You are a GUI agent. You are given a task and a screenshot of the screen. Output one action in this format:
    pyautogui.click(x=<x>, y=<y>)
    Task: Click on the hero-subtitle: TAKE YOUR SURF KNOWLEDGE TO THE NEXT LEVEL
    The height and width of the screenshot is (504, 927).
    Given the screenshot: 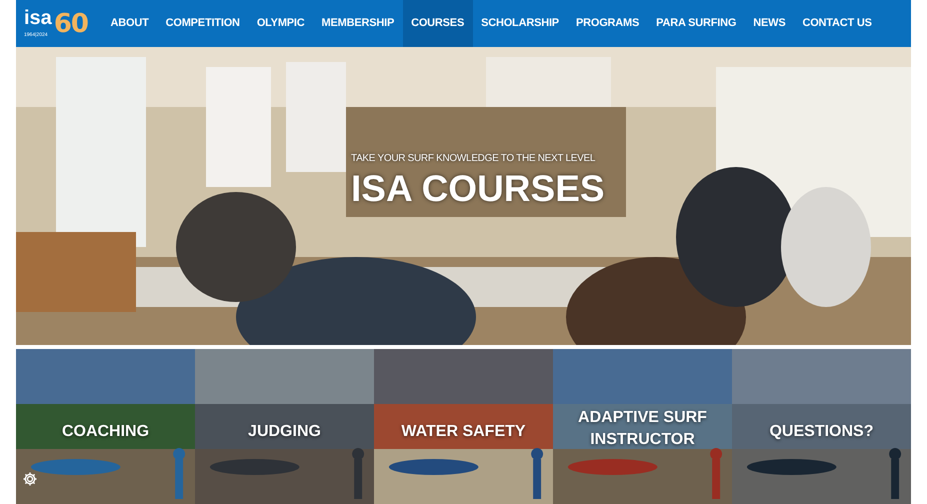 What is the action you would take?
    pyautogui.click(x=473, y=159)
    